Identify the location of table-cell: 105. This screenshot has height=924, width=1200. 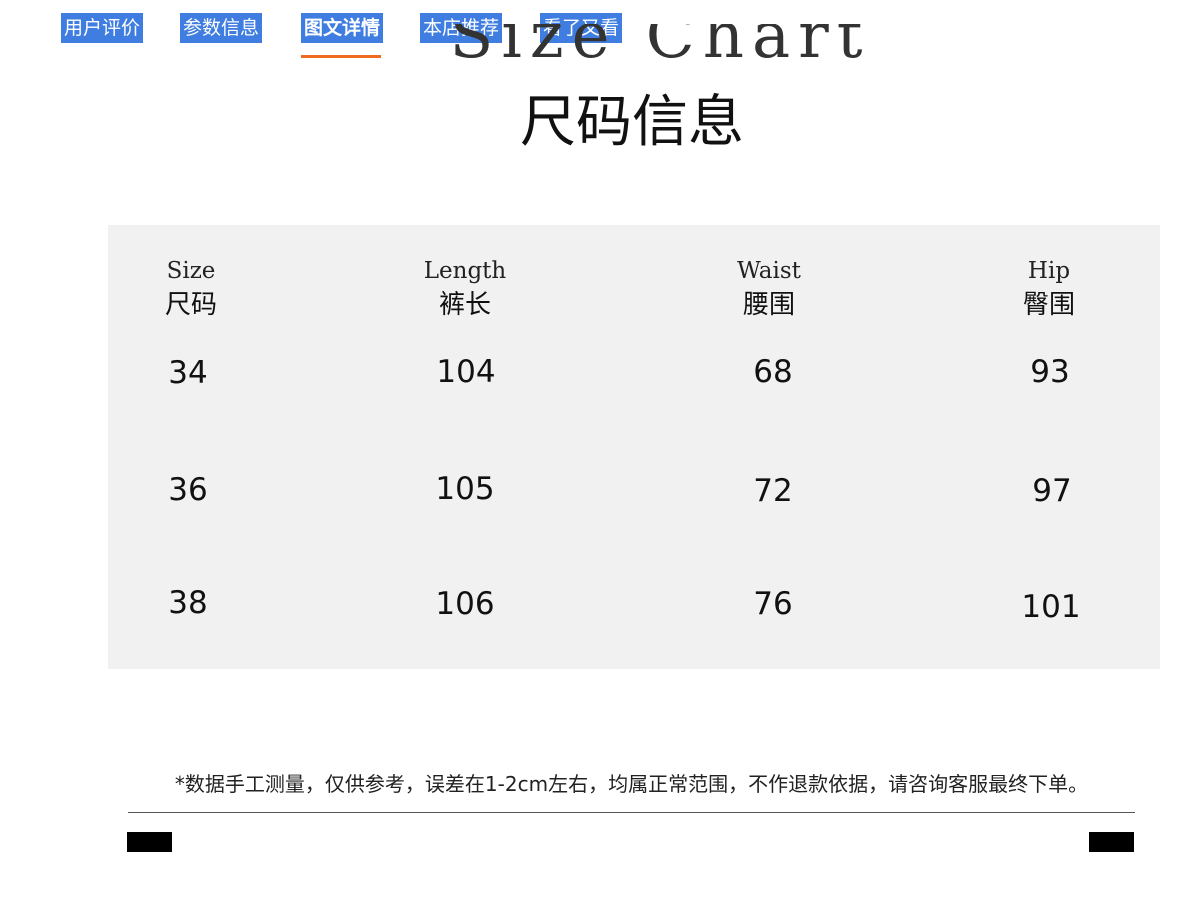
(465, 489).